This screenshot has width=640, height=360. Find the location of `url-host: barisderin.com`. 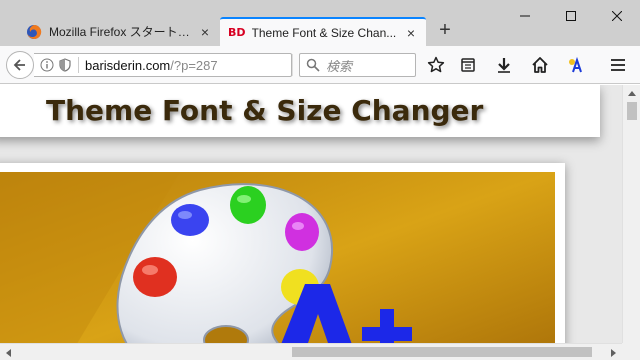

url-host: barisderin.com is located at coordinates (128, 65).